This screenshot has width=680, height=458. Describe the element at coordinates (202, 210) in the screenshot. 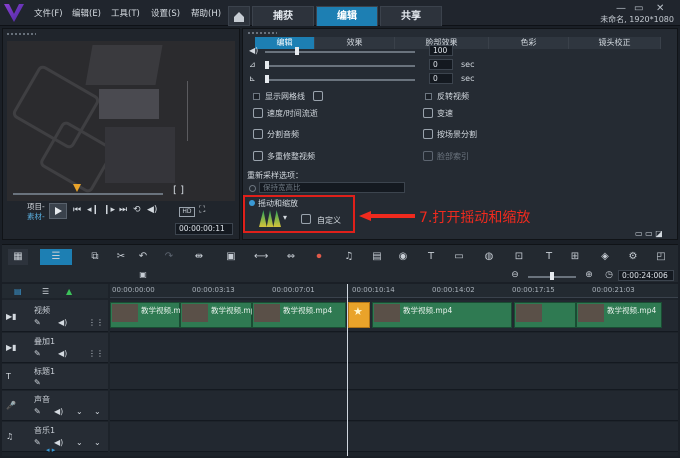

I see `fullscreen-icon: ⛶` at that location.